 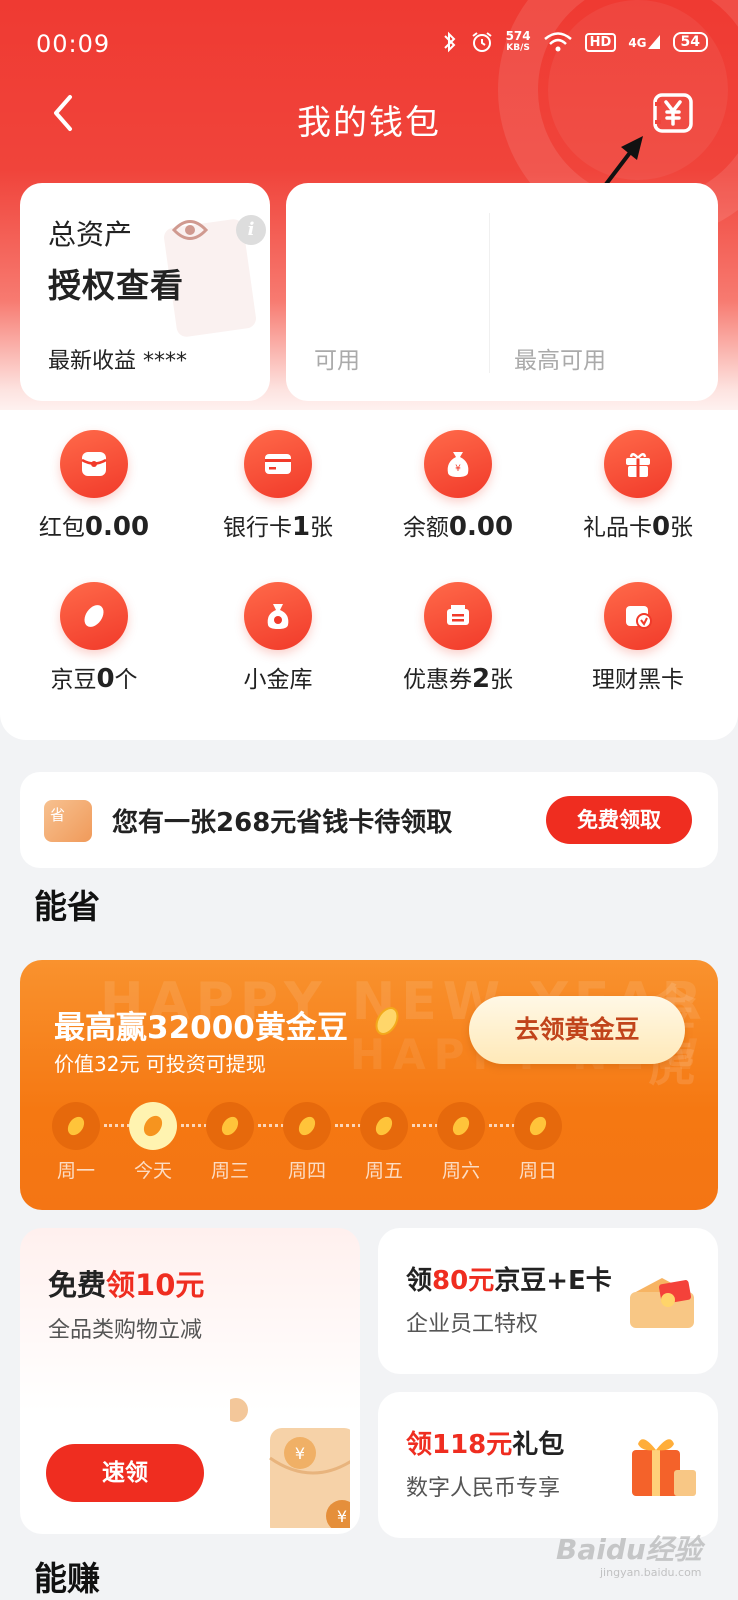 I want to click on grid-item-vip-card: 理财黑卡, so click(x=638, y=638).